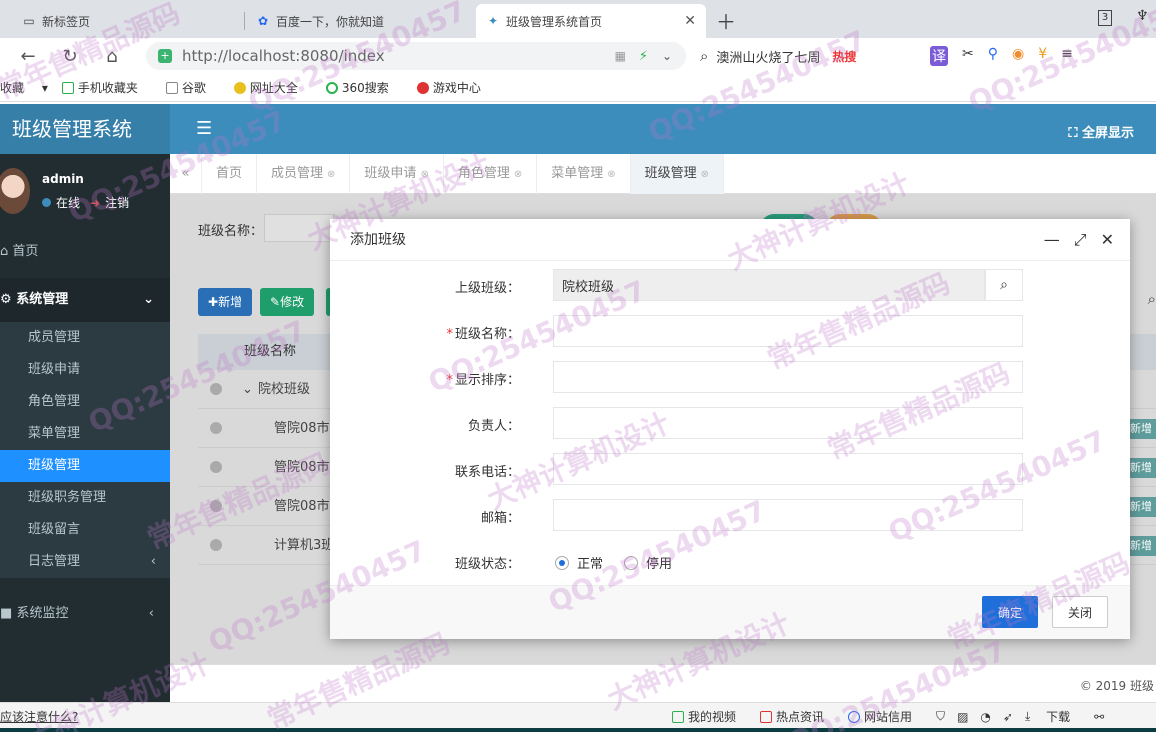  What do you see at coordinates (805, 56) in the screenshot?
I see `search-box: ⌕ 澳洲山火烧了七周 热搜` at bounding box center [805, 56].